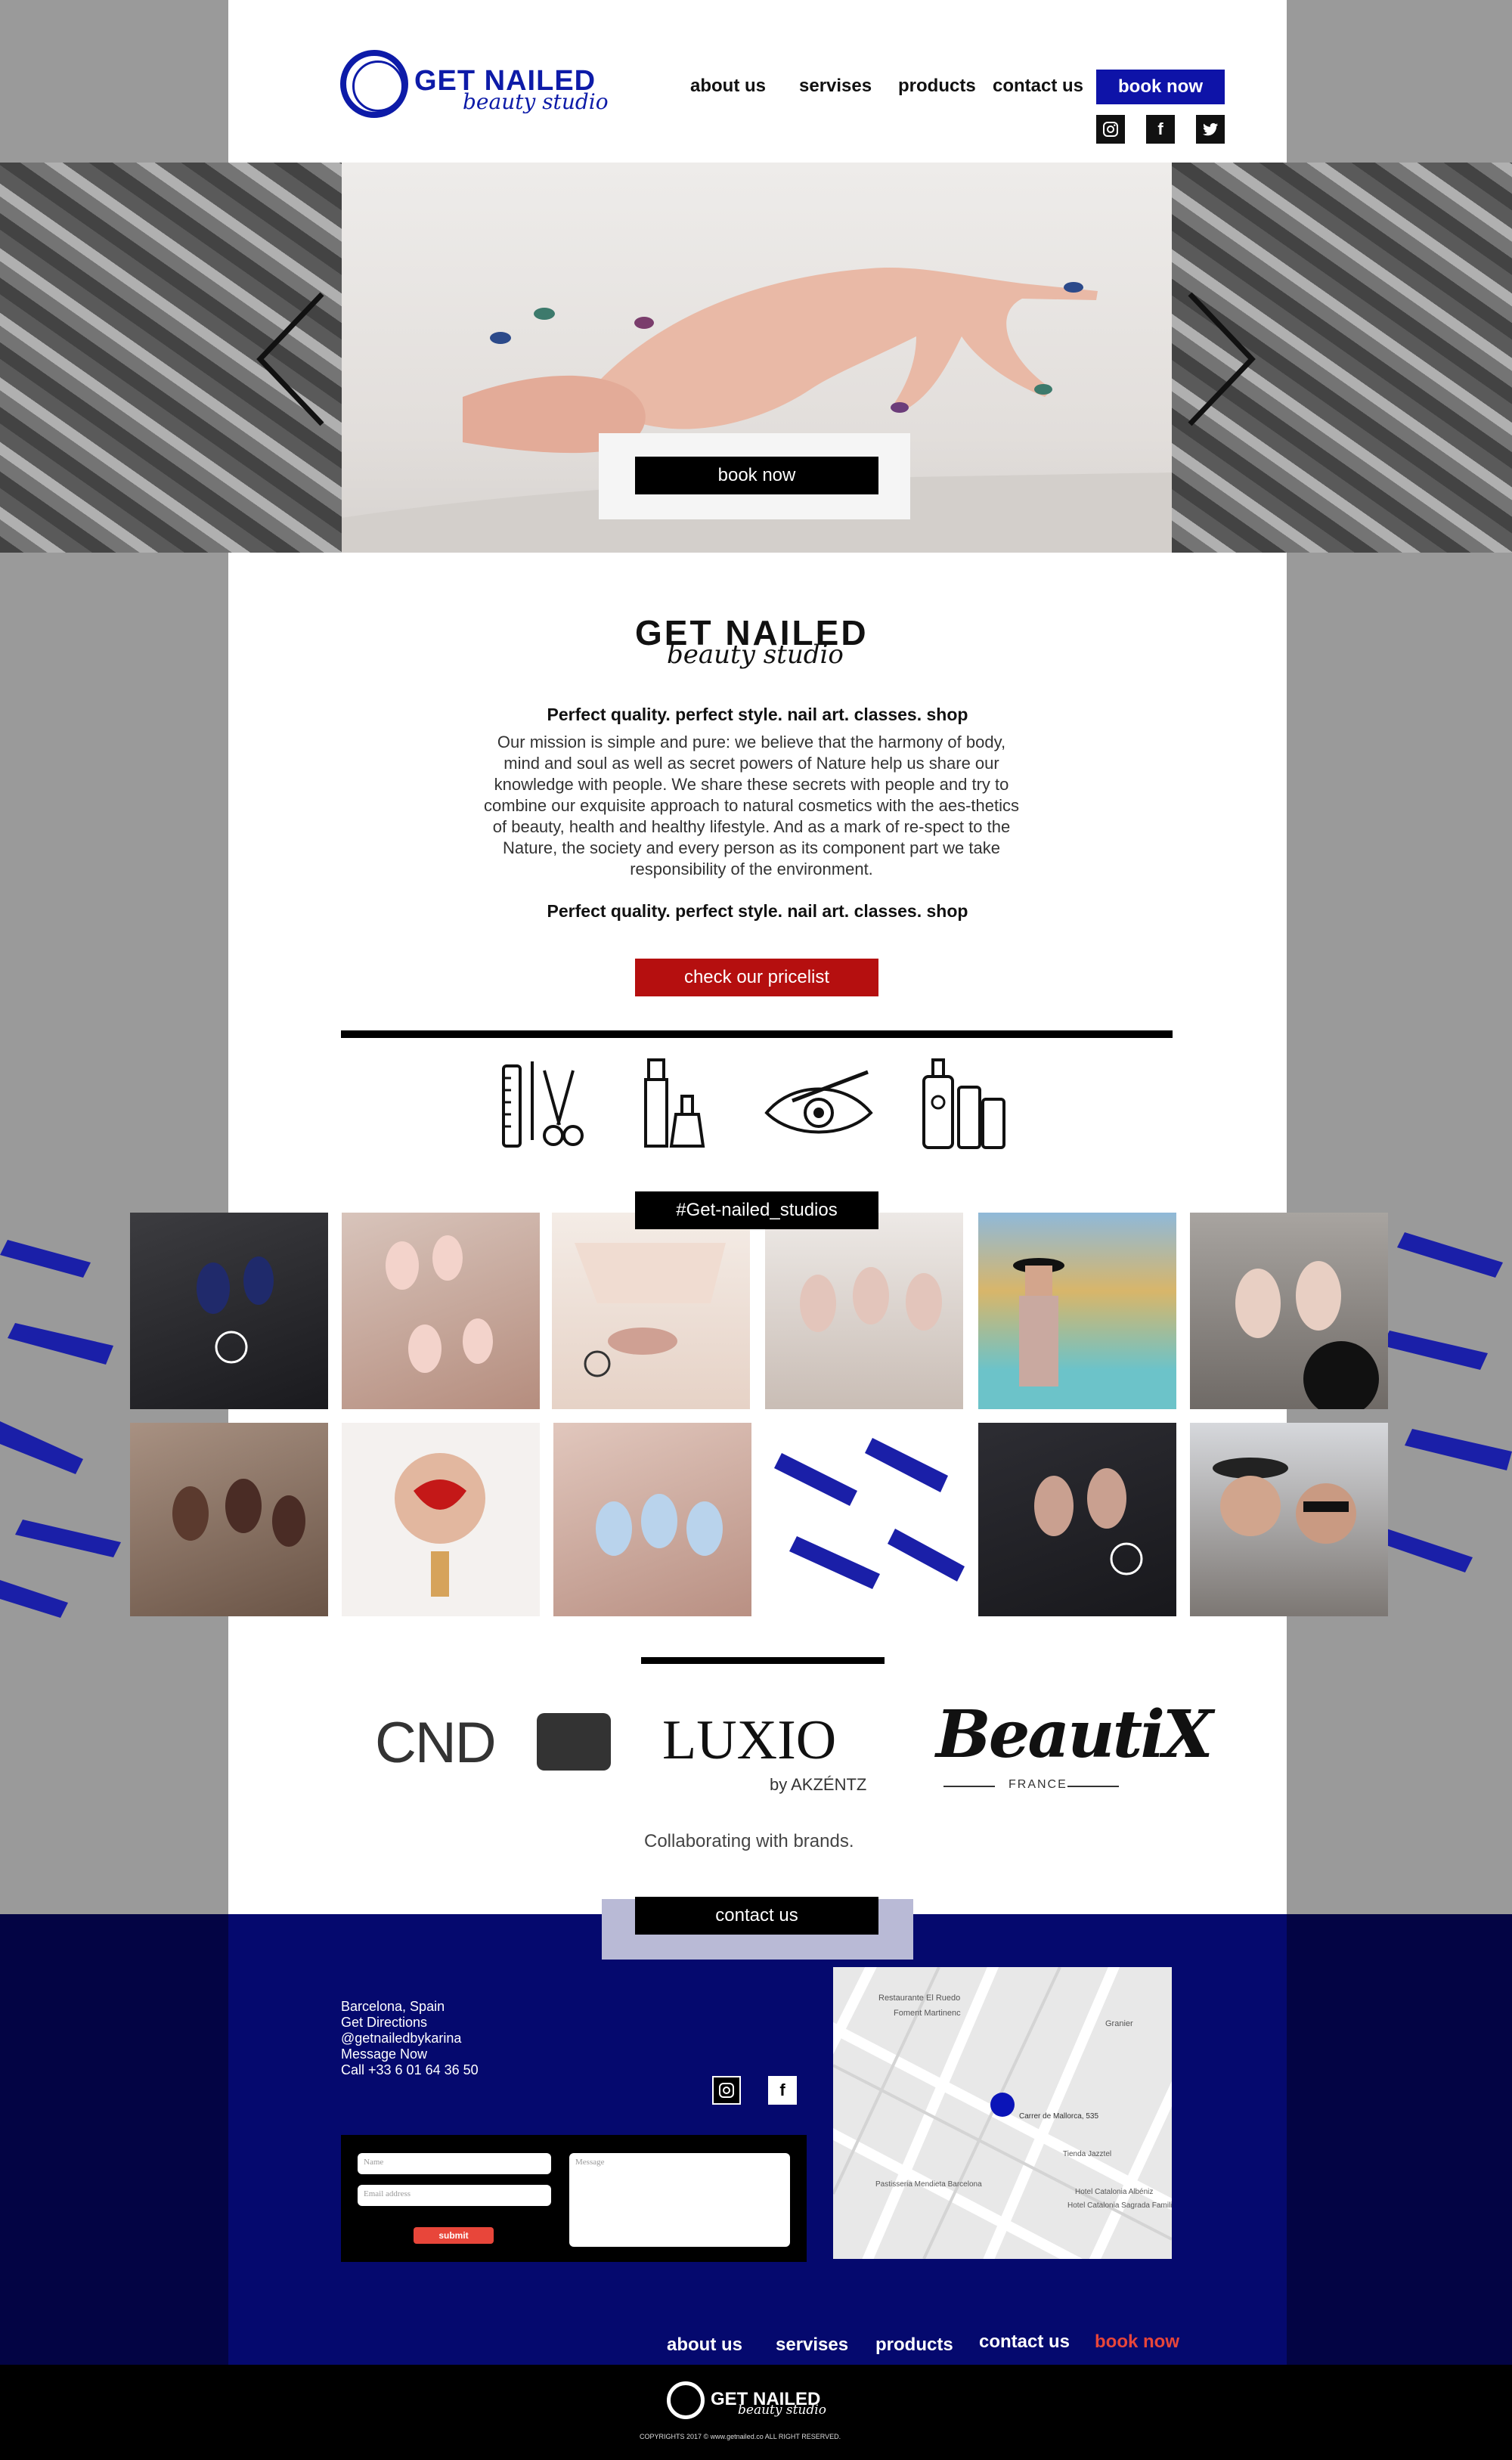  What do you see at coordinates (1087, 2154) in the screenshot?
I see `map-label: Tienda Jazztel` at bounding box center [1087, 2154].